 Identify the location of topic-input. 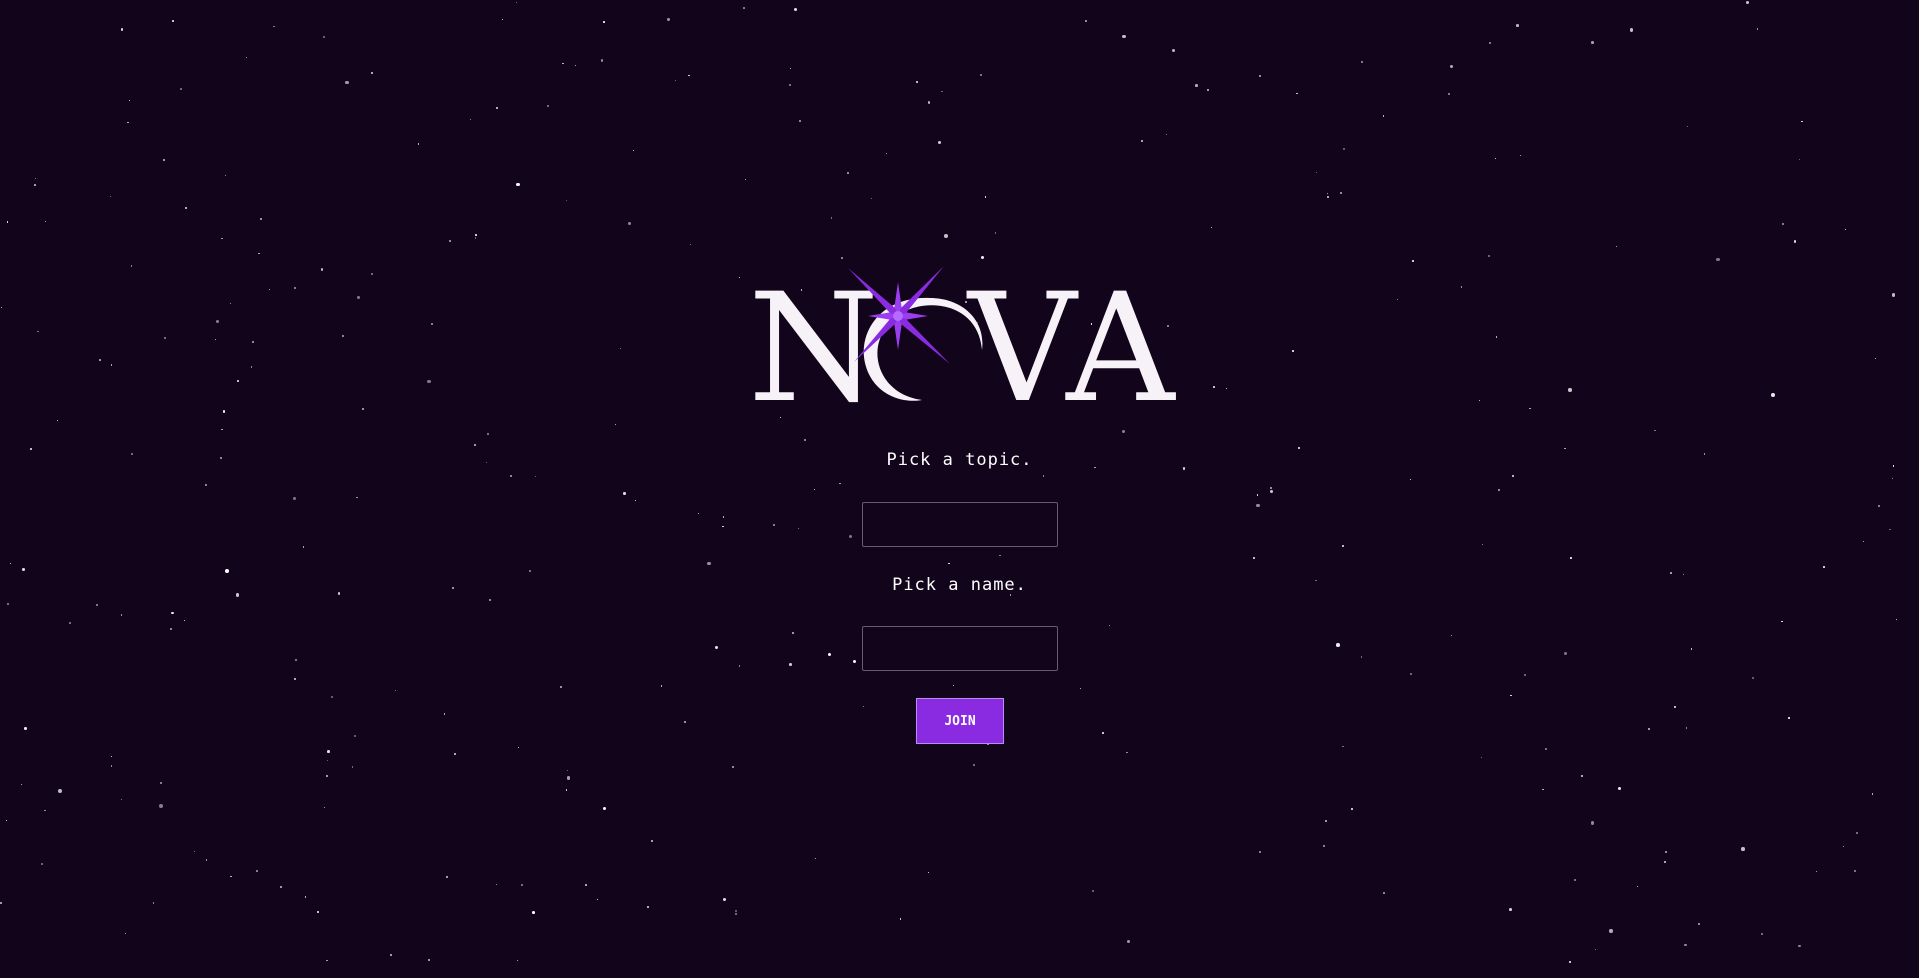
(960, 524).